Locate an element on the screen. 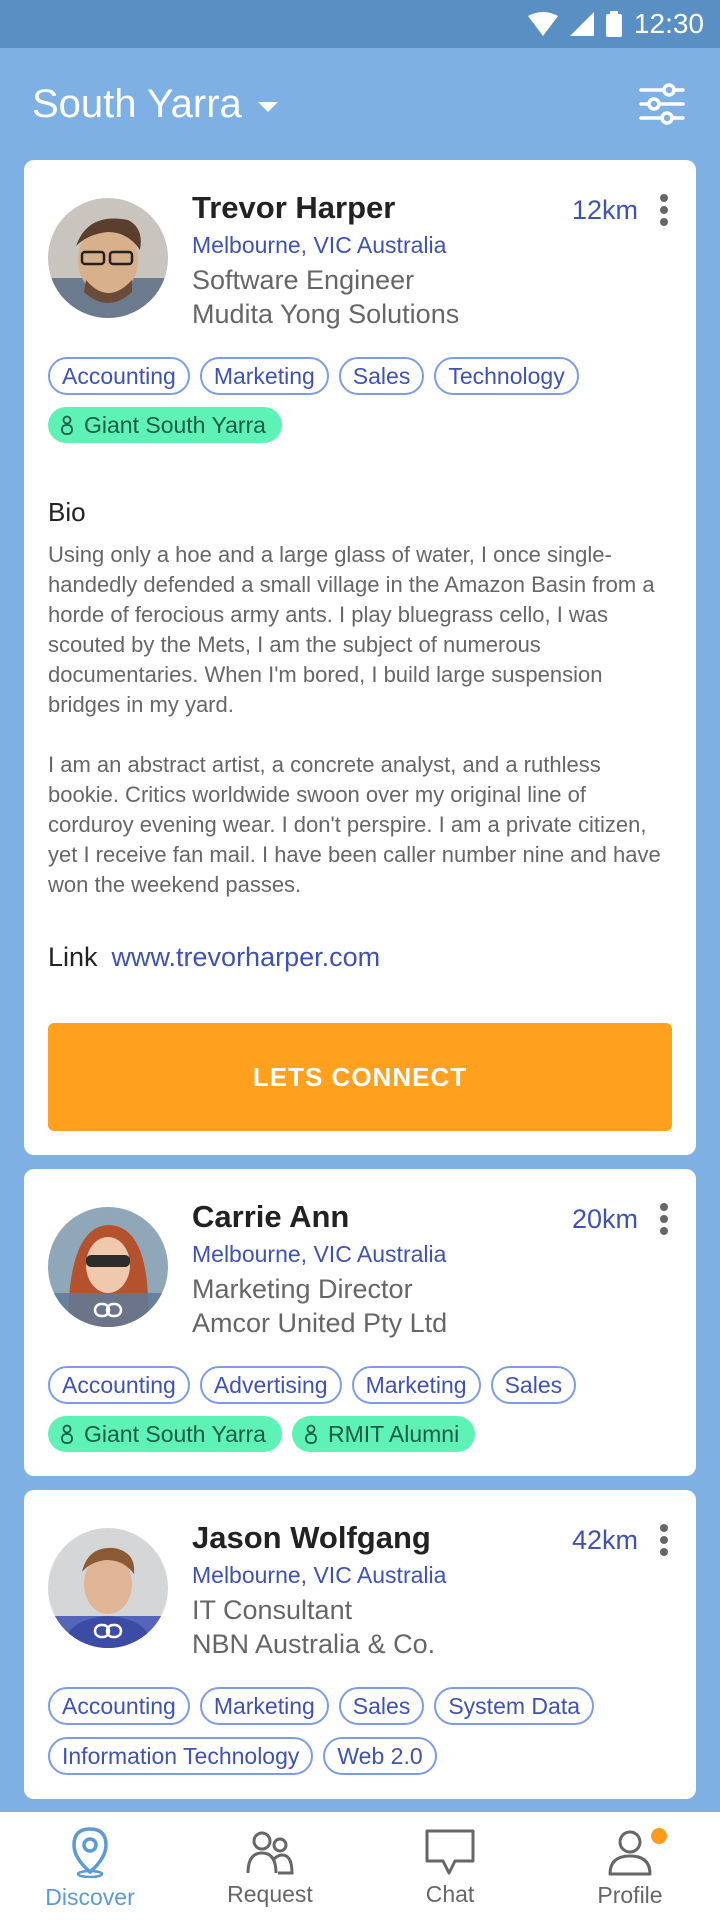 This screenshot has height=1924, width=720. chat-bubble-icon is located at coordinates (450, 1851).